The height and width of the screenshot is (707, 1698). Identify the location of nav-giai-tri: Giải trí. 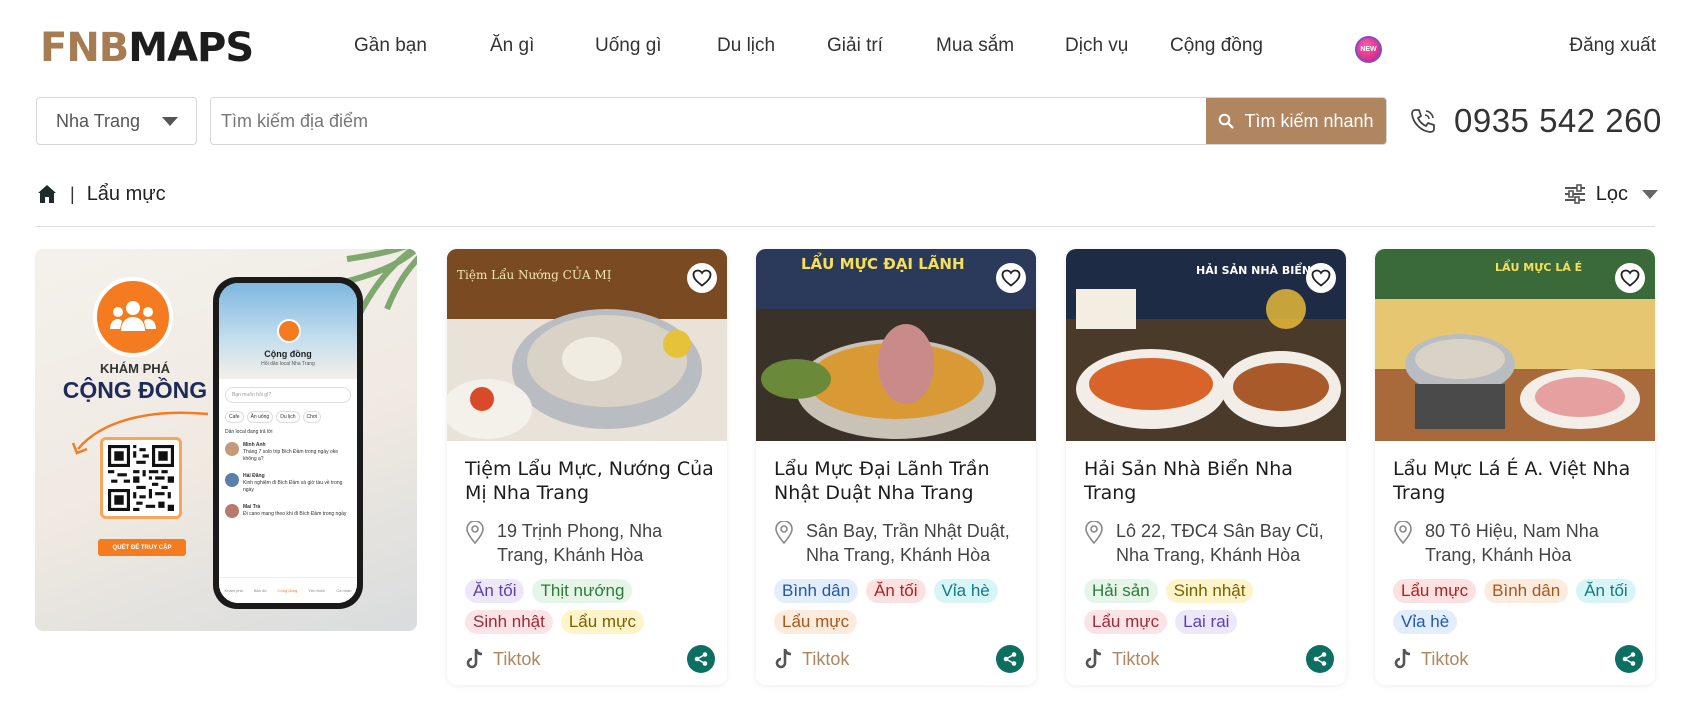
(855, 46).